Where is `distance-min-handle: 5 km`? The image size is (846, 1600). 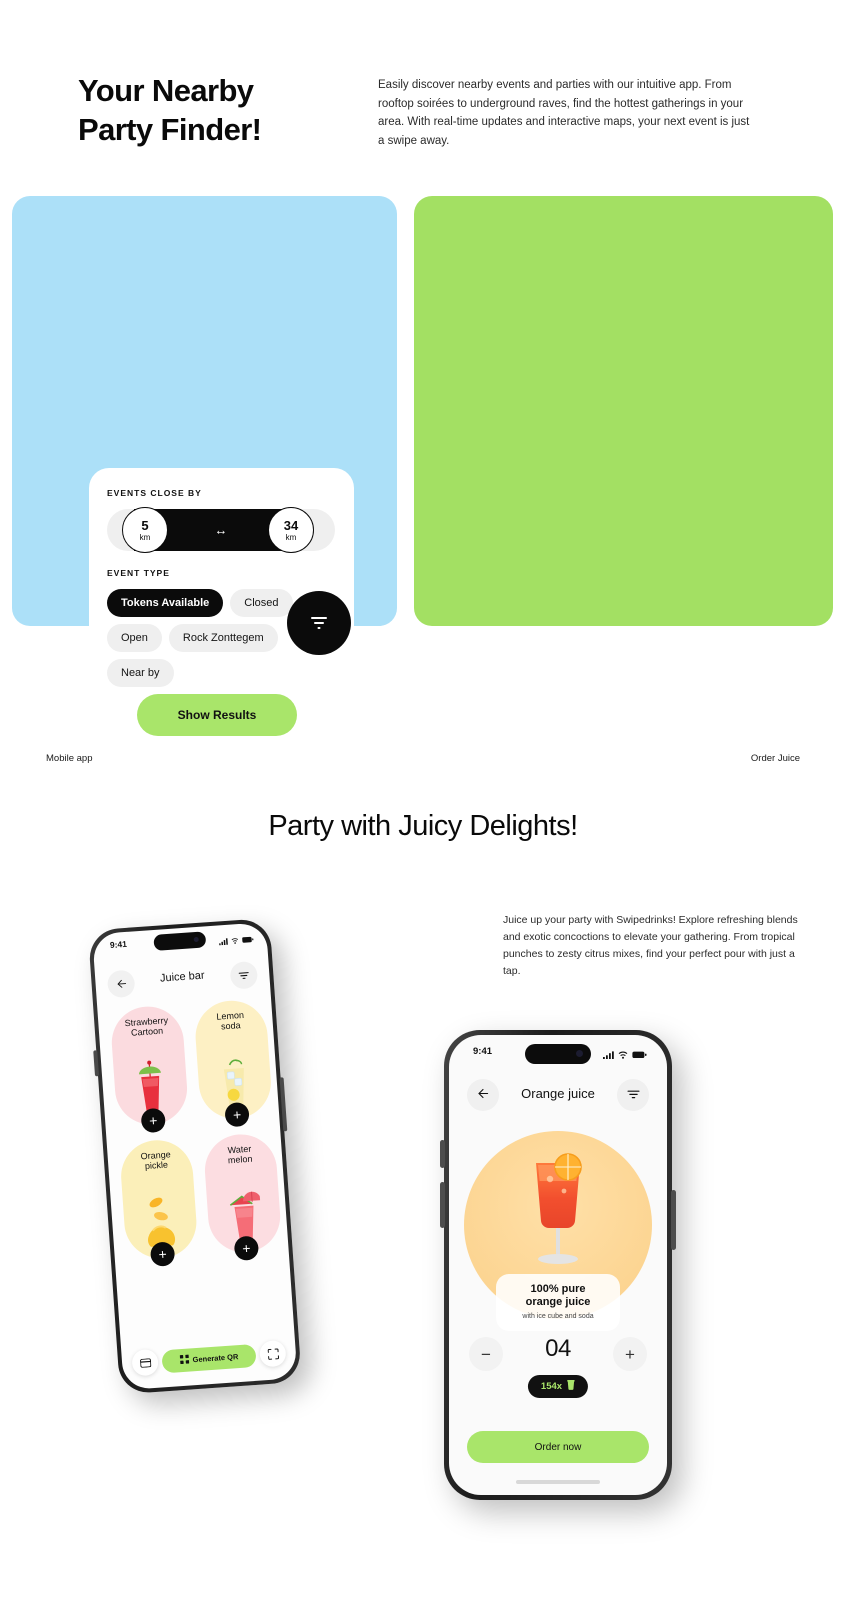
distance-min-handle: 5 km is located at coordinates (145, 530).